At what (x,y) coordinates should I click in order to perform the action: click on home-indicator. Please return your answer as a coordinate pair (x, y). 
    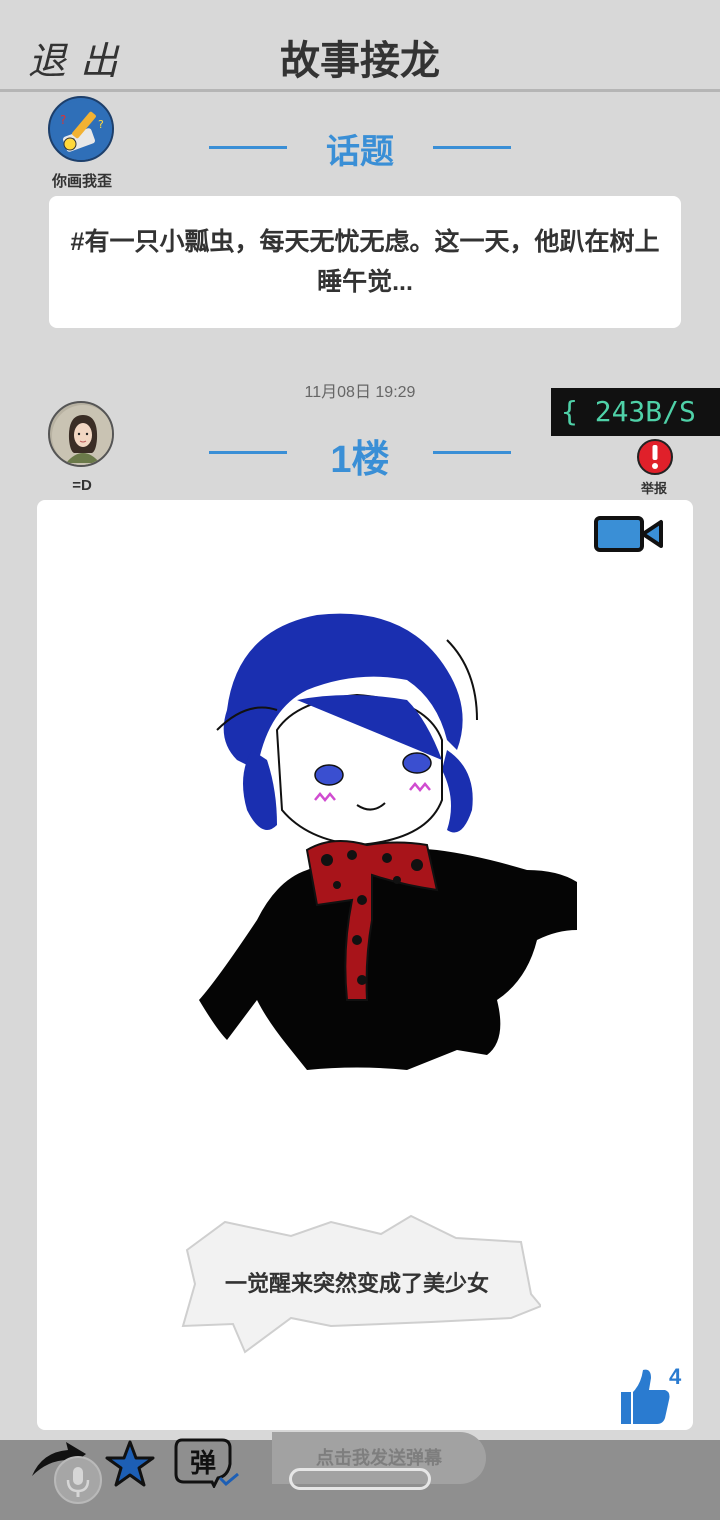
    Looking at the image, I should click on (360, 1479).